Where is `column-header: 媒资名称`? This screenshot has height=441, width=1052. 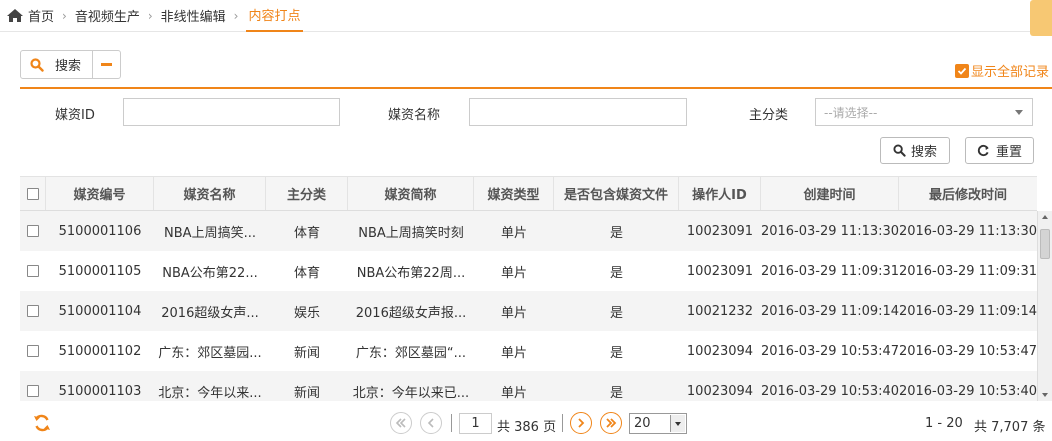 column-header: 媒资名称 is located at coordinates (210, 193).